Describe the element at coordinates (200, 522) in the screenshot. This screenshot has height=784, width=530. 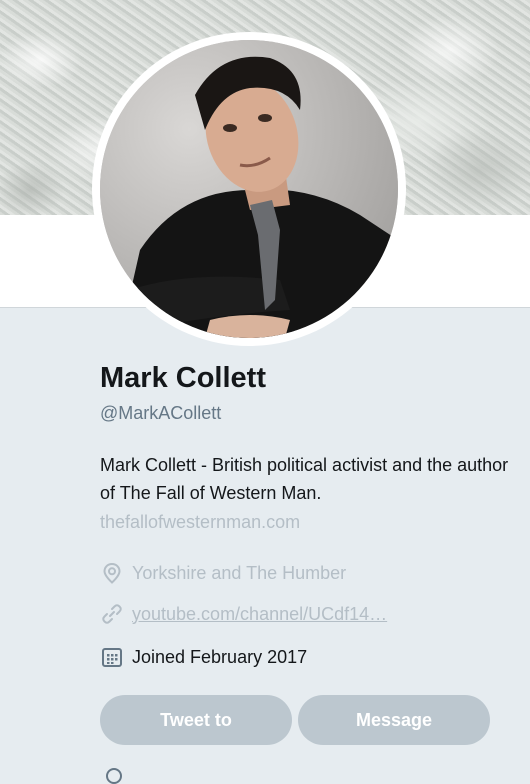
I see `bio-link: thefallofwesternman.com` at that location.